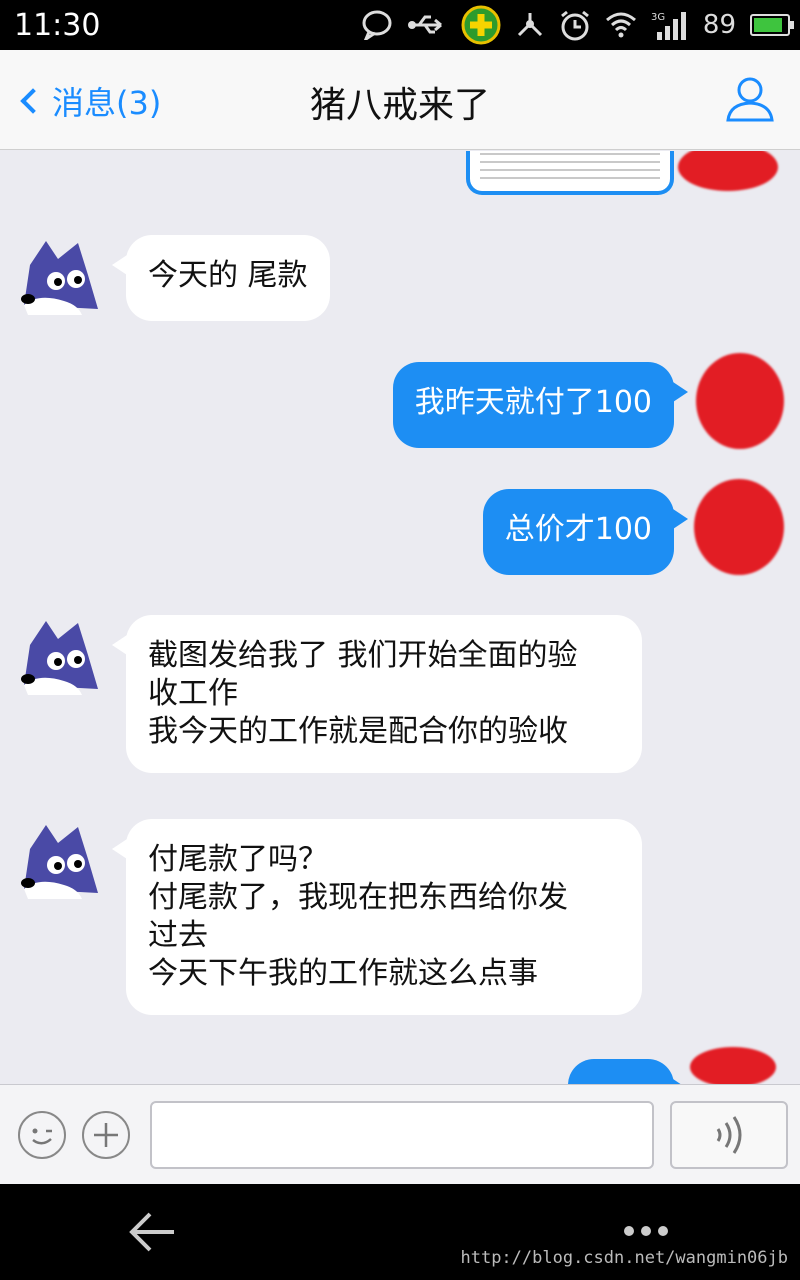  I want to click on message-text: 过去, so click(178, 935).